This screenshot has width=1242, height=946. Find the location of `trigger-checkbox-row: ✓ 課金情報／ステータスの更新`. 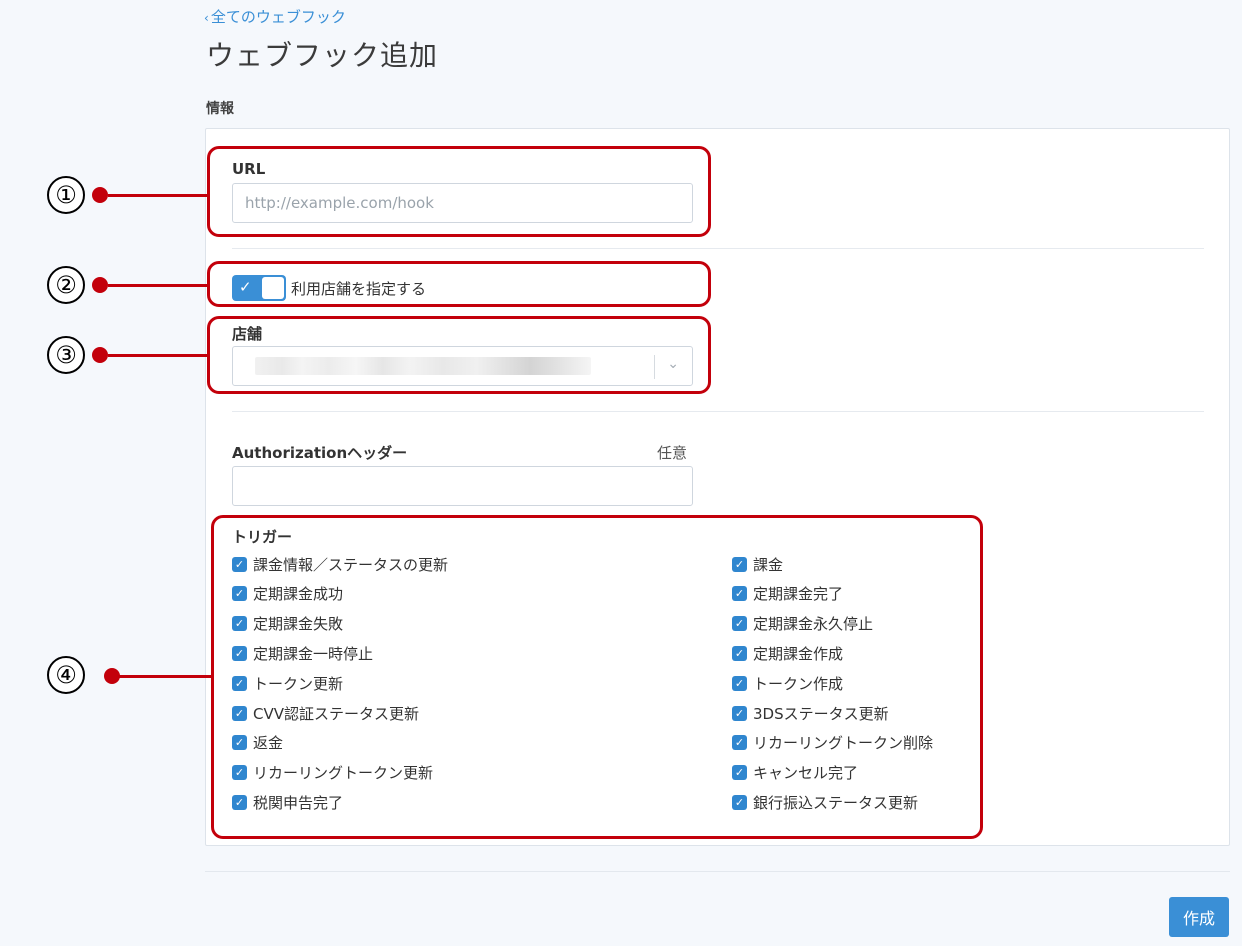

trigger-checkbox-row: ✓ 課金情報／ステータスの更新 is located at coordinates (340, 564).